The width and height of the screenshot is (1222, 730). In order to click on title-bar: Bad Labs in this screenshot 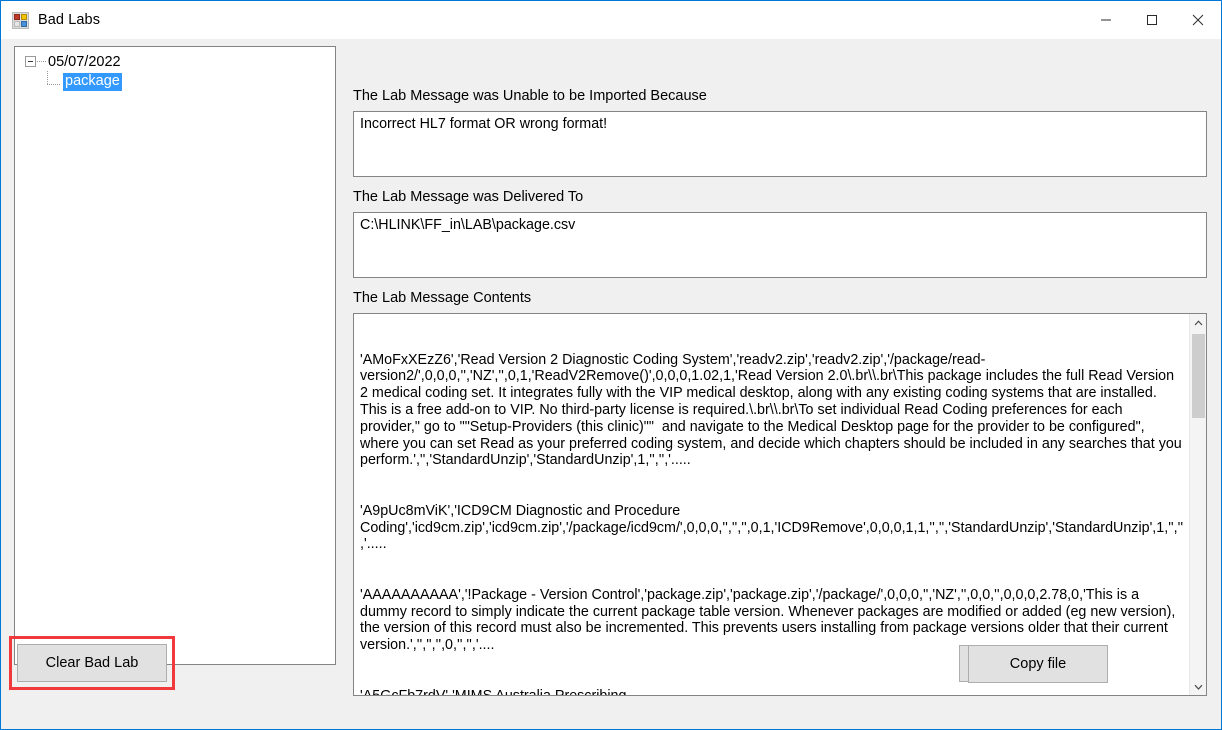, I will do `click(611, 20)`.